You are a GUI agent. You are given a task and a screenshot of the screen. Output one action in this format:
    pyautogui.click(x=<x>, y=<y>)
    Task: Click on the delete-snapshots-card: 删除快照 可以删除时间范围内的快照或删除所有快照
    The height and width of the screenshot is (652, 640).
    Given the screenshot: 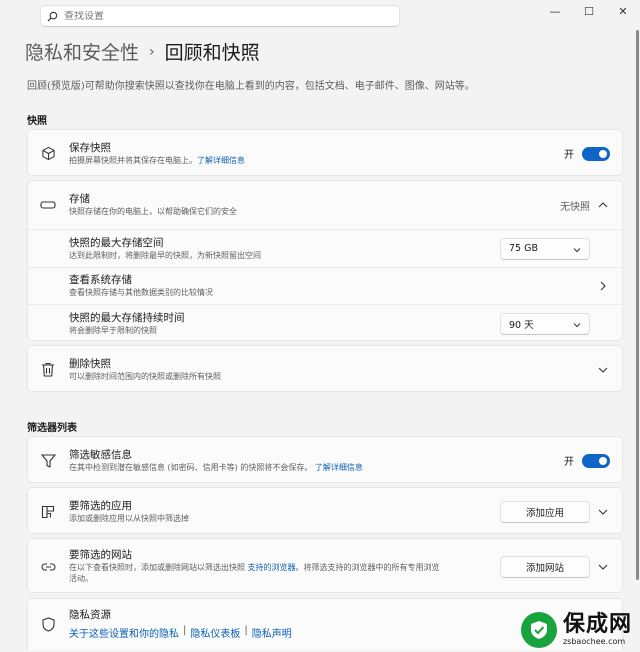 What is the action you would take?
    pyautogui.click(x=325, y=368)
    